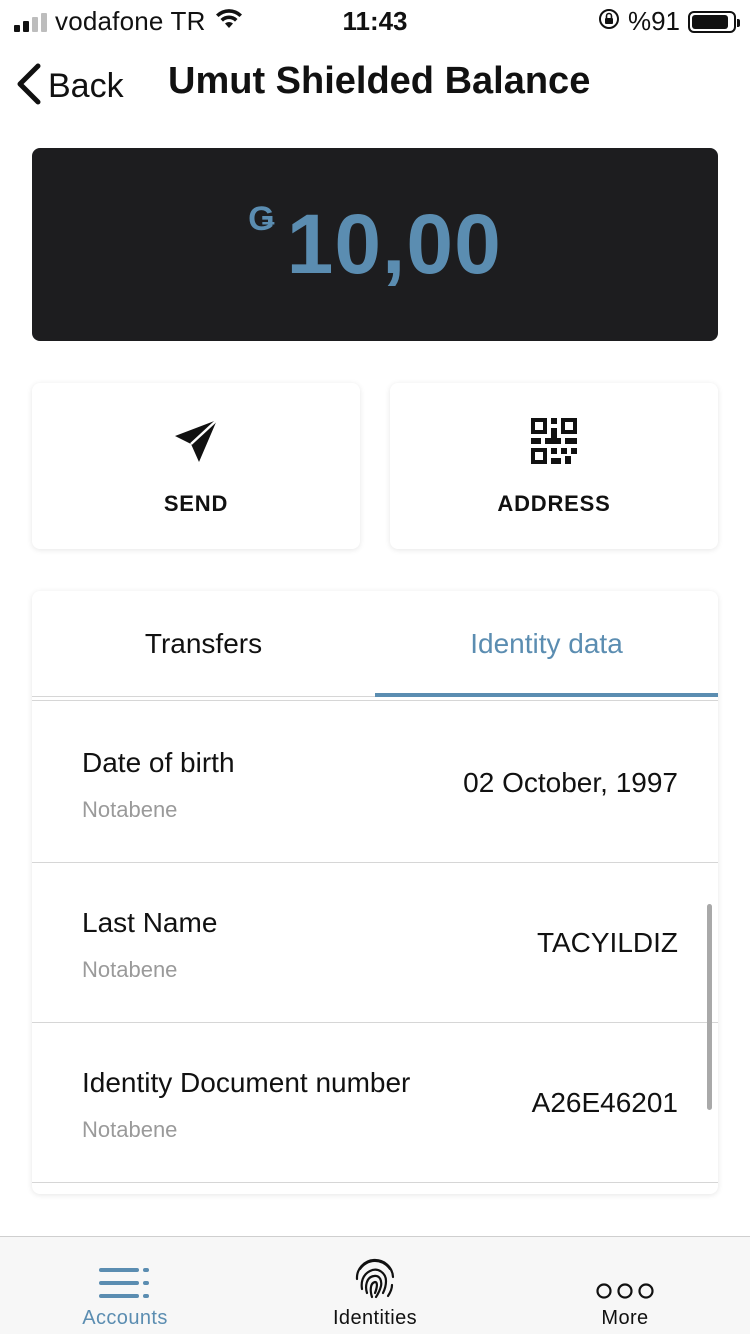 This screenshot has width=750, height=1334. Describe the element at coordinates (710, 21) in the screenshot. I see `battery-fill` at that location.